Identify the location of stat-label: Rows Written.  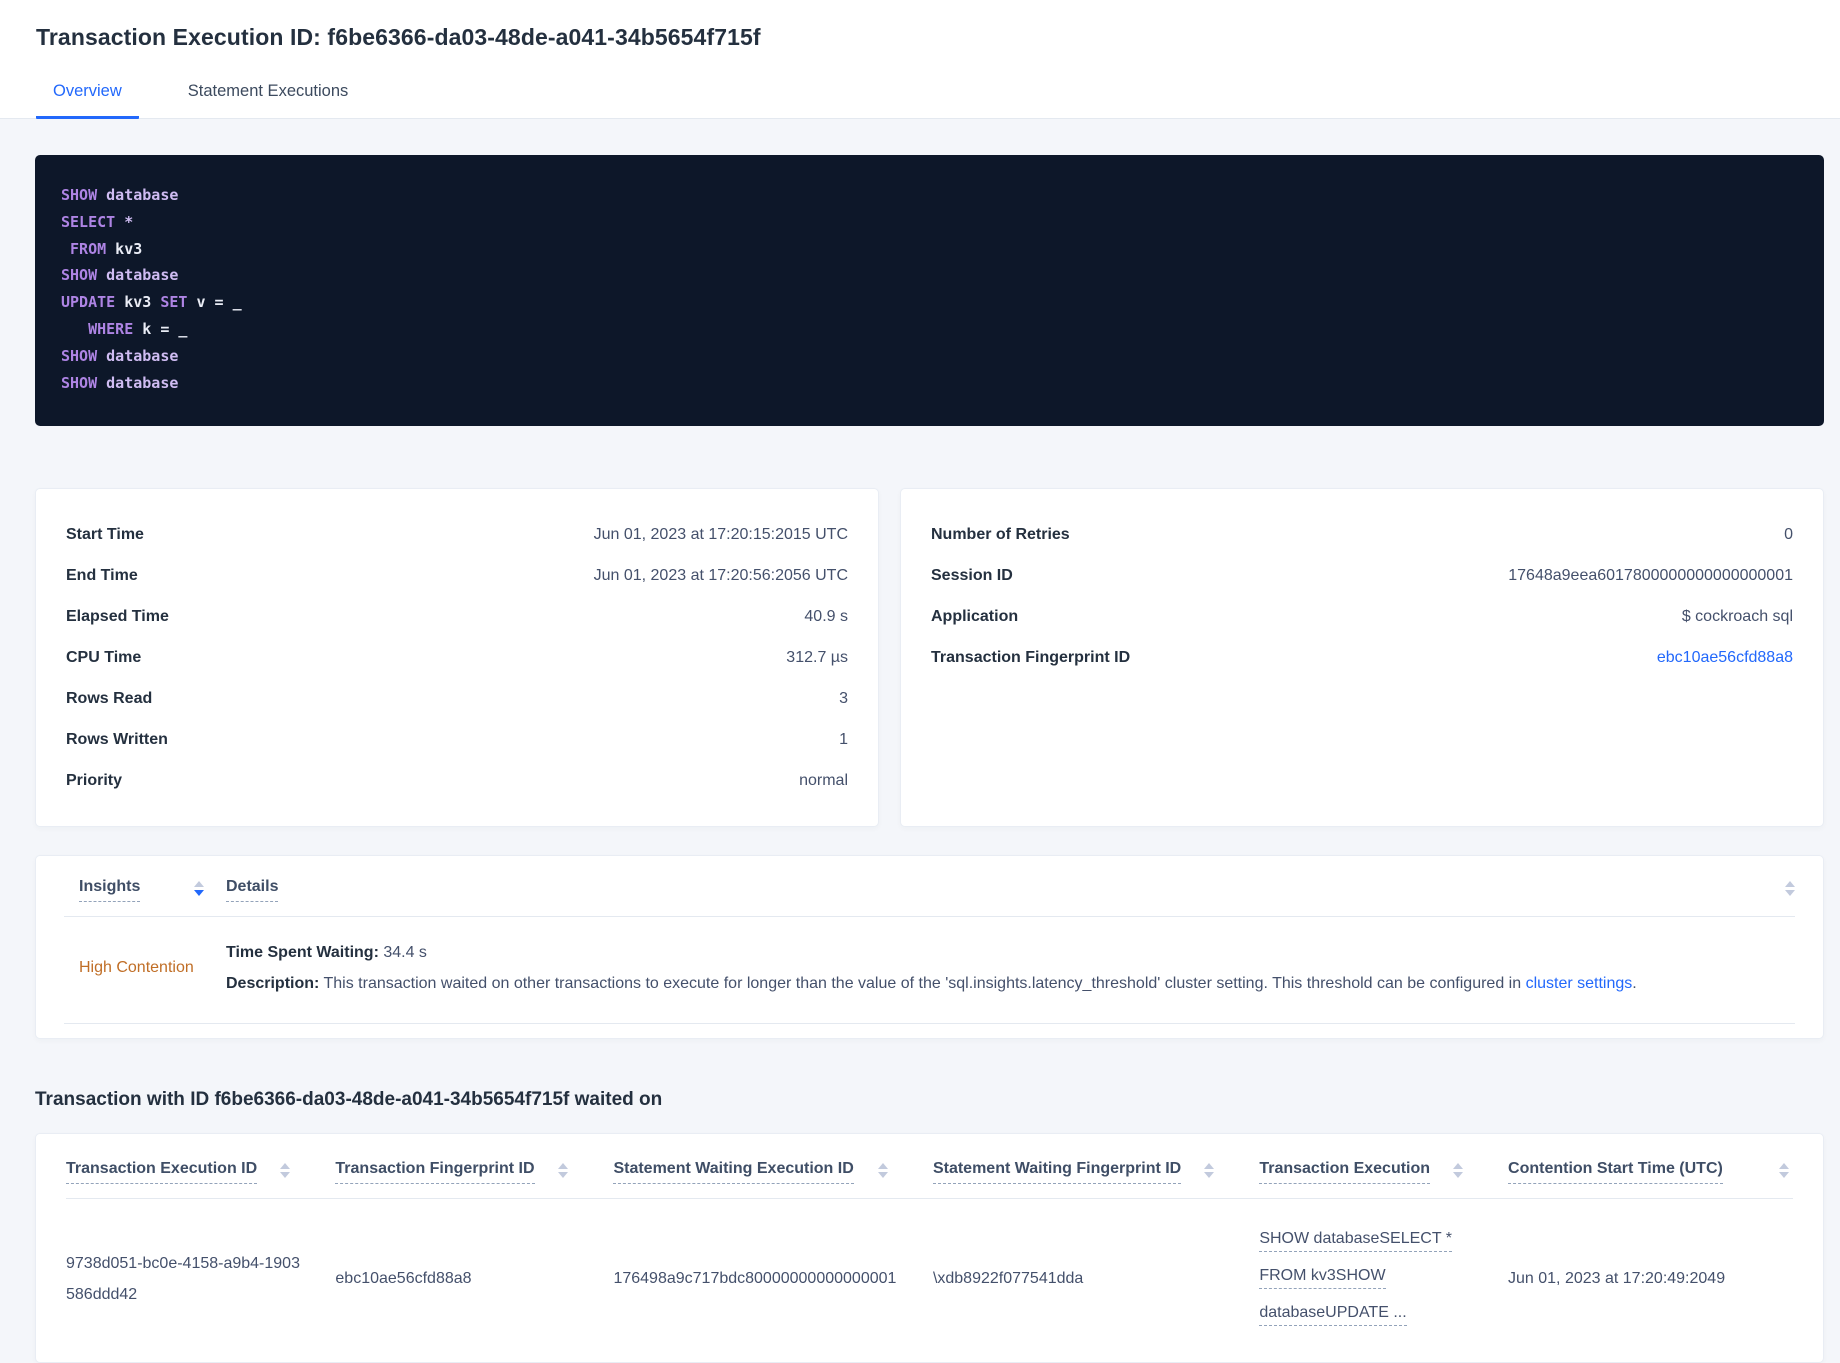
(117, 739).